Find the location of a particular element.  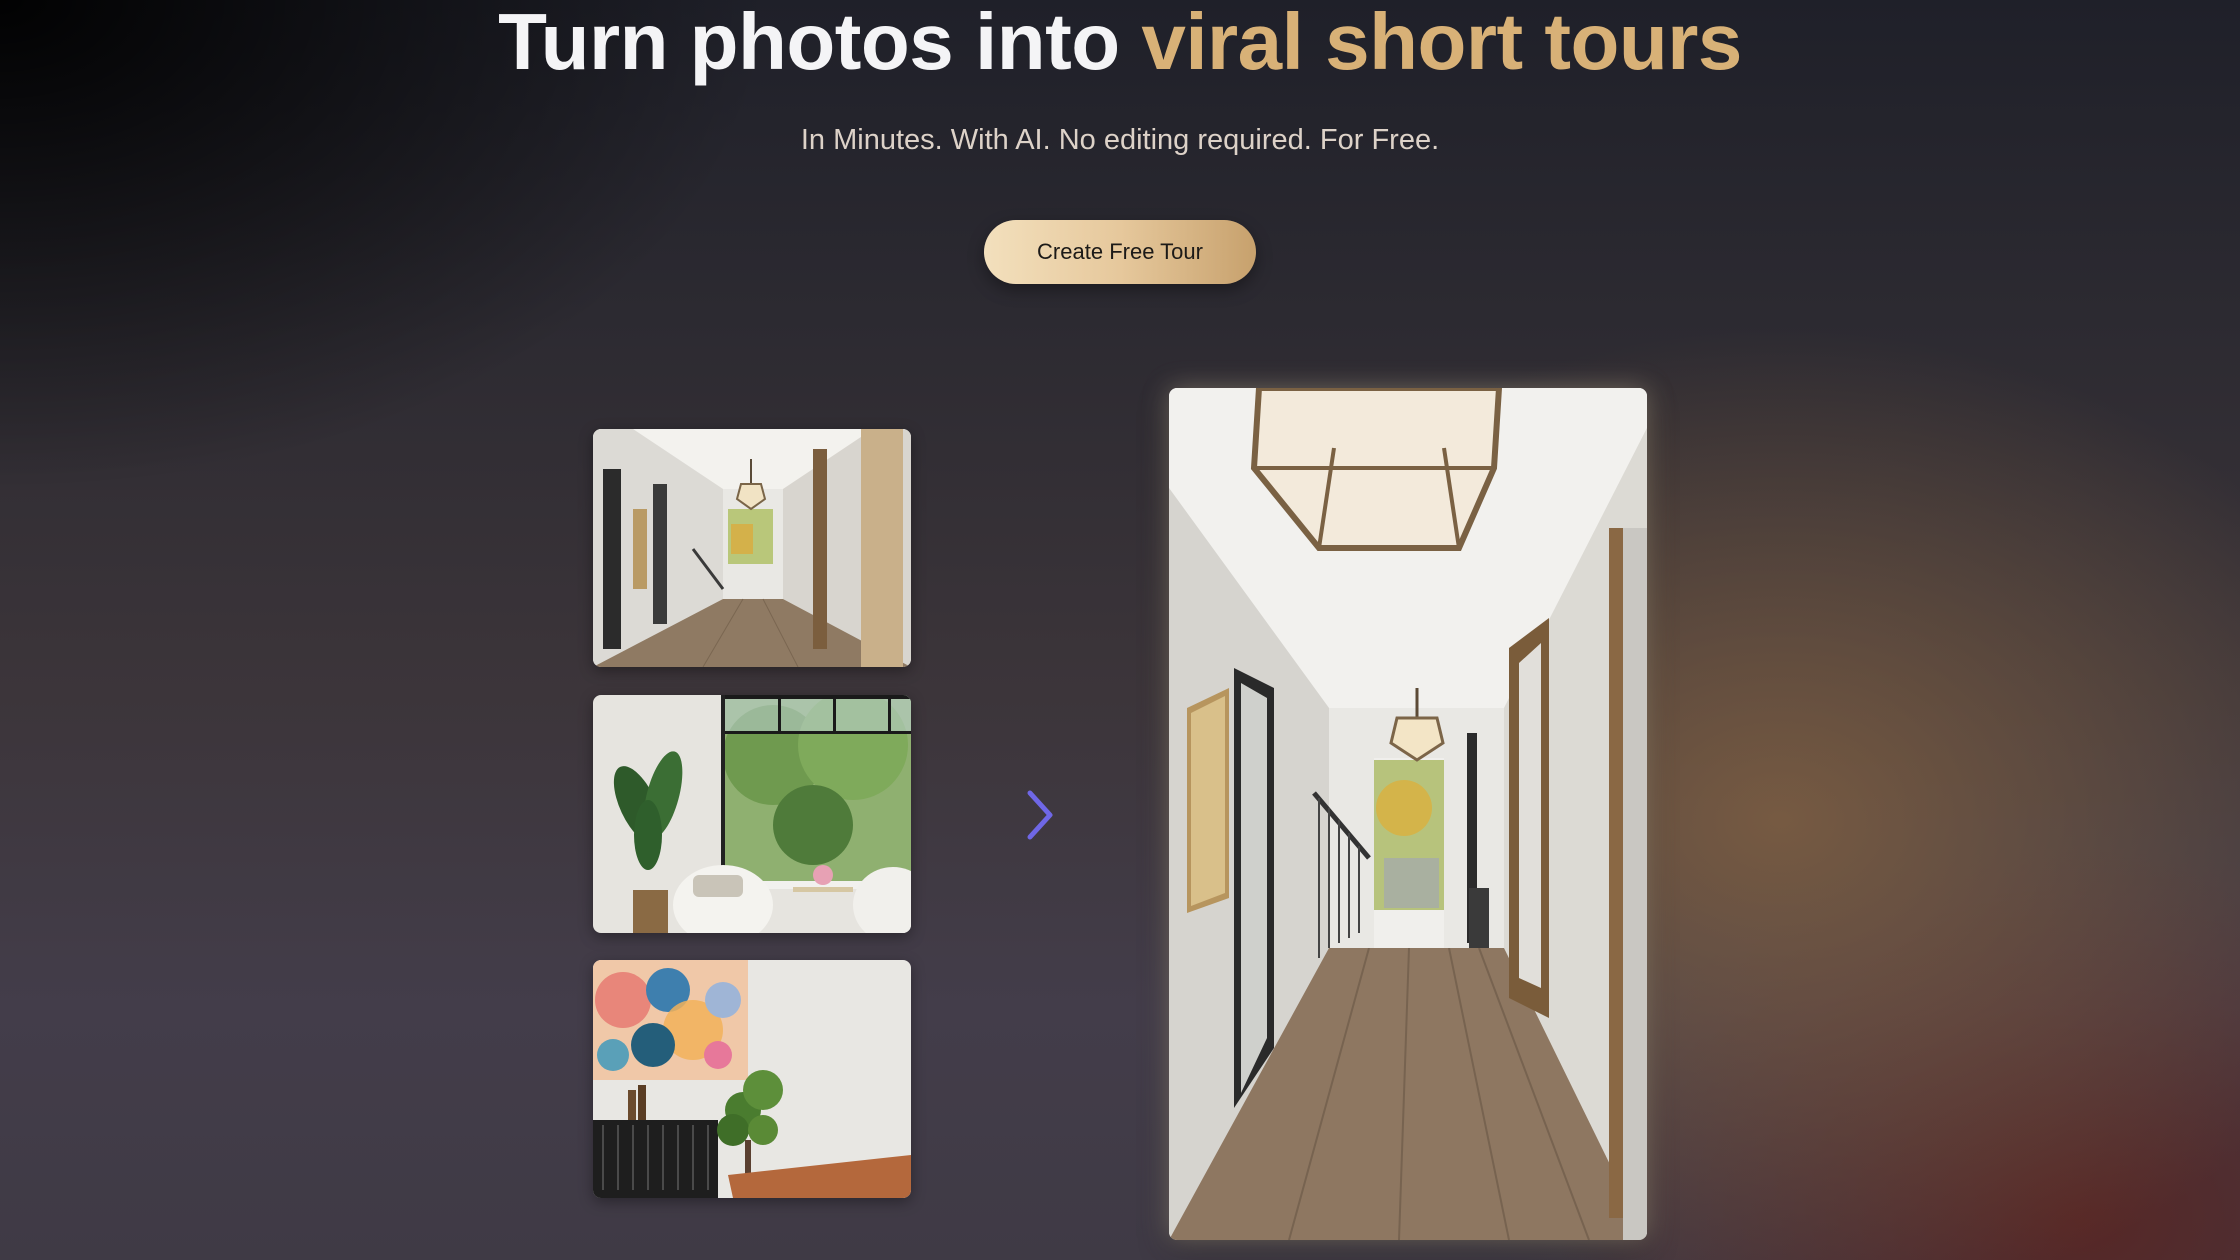

living-room-photo is located at coordinates (752, 814).